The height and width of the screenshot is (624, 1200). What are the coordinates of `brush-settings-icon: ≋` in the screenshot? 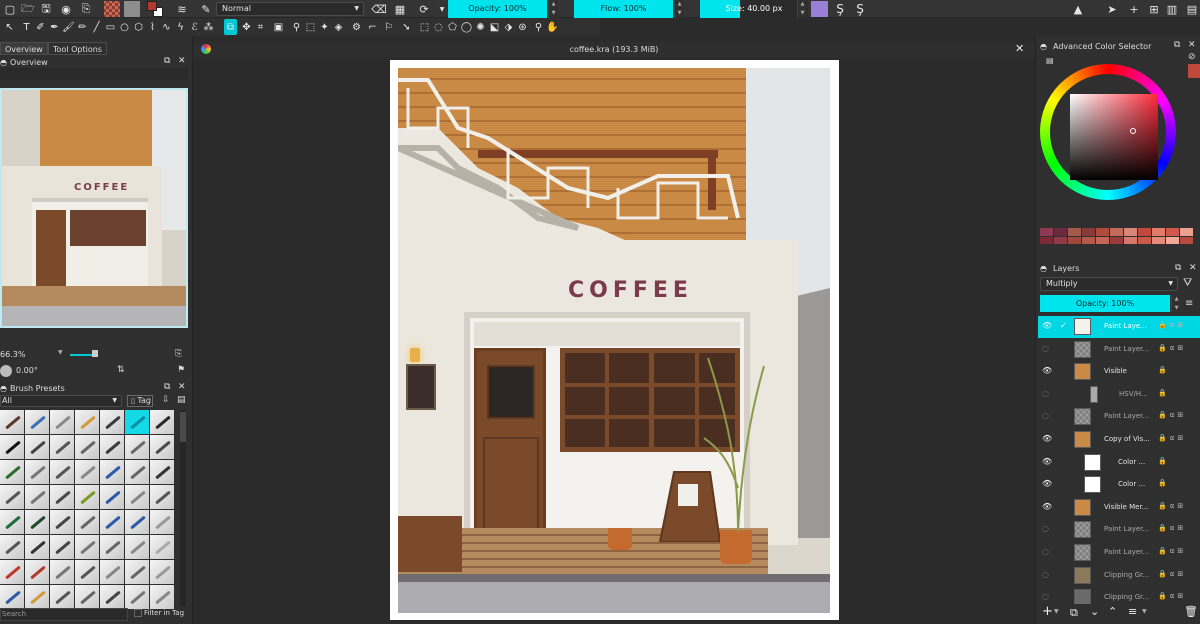 It's located at (182, 9).